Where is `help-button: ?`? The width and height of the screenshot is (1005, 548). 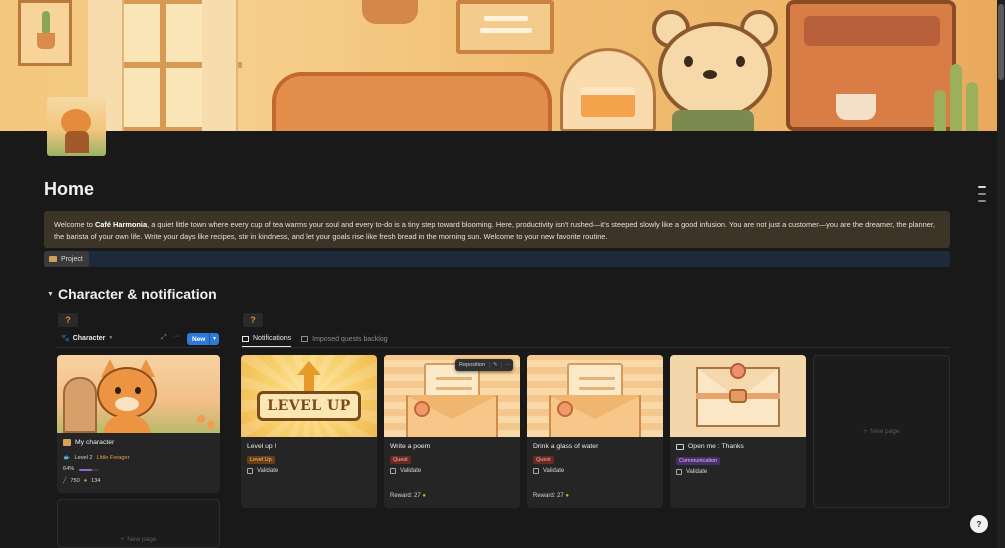 help-button: ? is located at coordinates (979, 524).